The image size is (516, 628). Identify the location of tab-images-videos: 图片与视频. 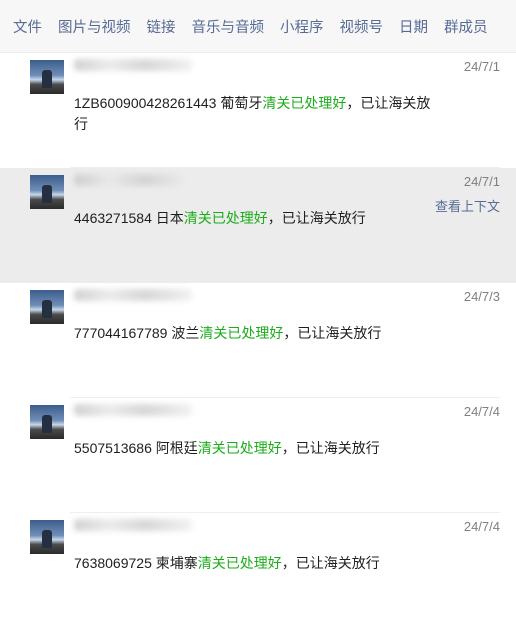
(94, 26).